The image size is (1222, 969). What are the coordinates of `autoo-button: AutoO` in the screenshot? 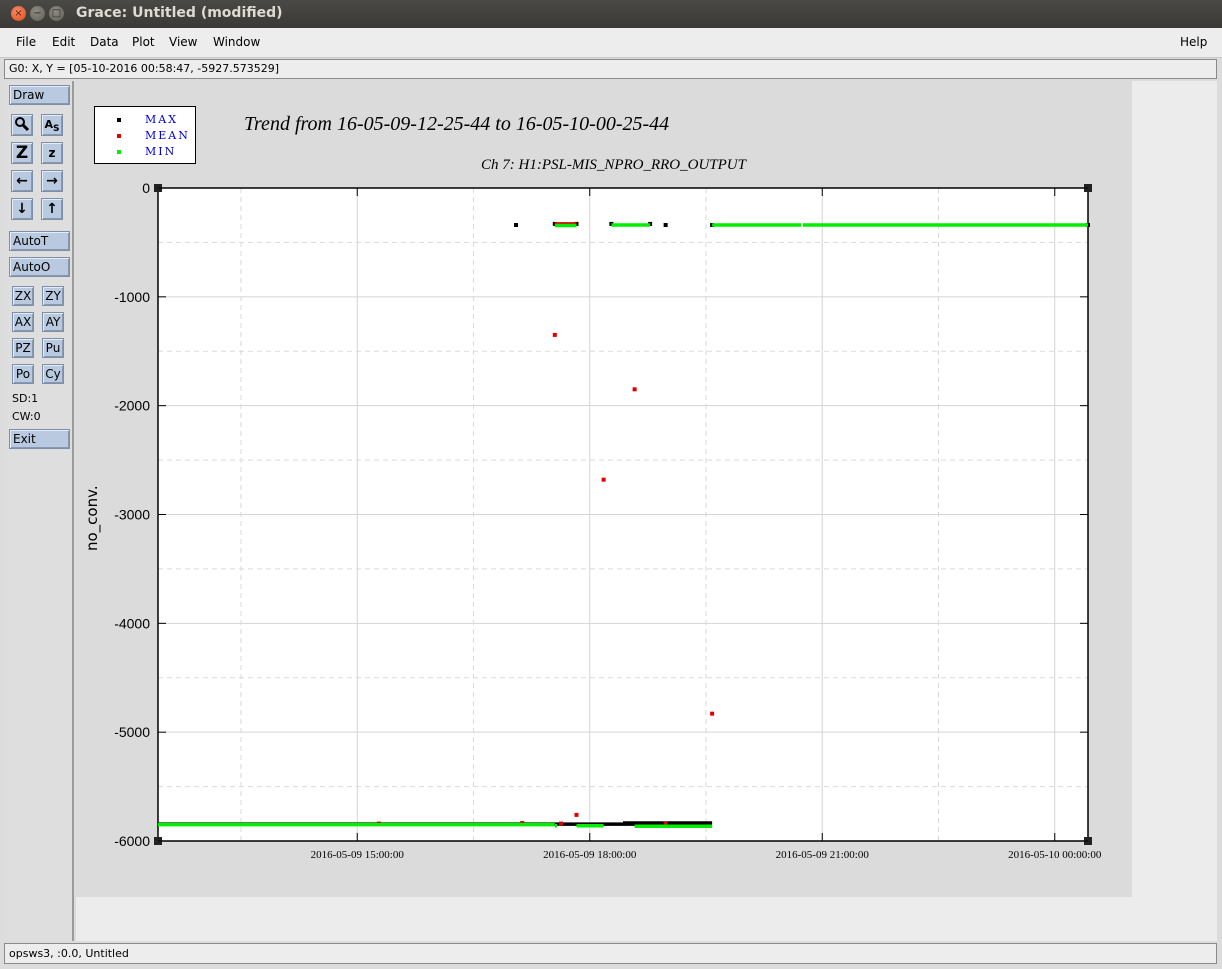 It's located at (39, 267).